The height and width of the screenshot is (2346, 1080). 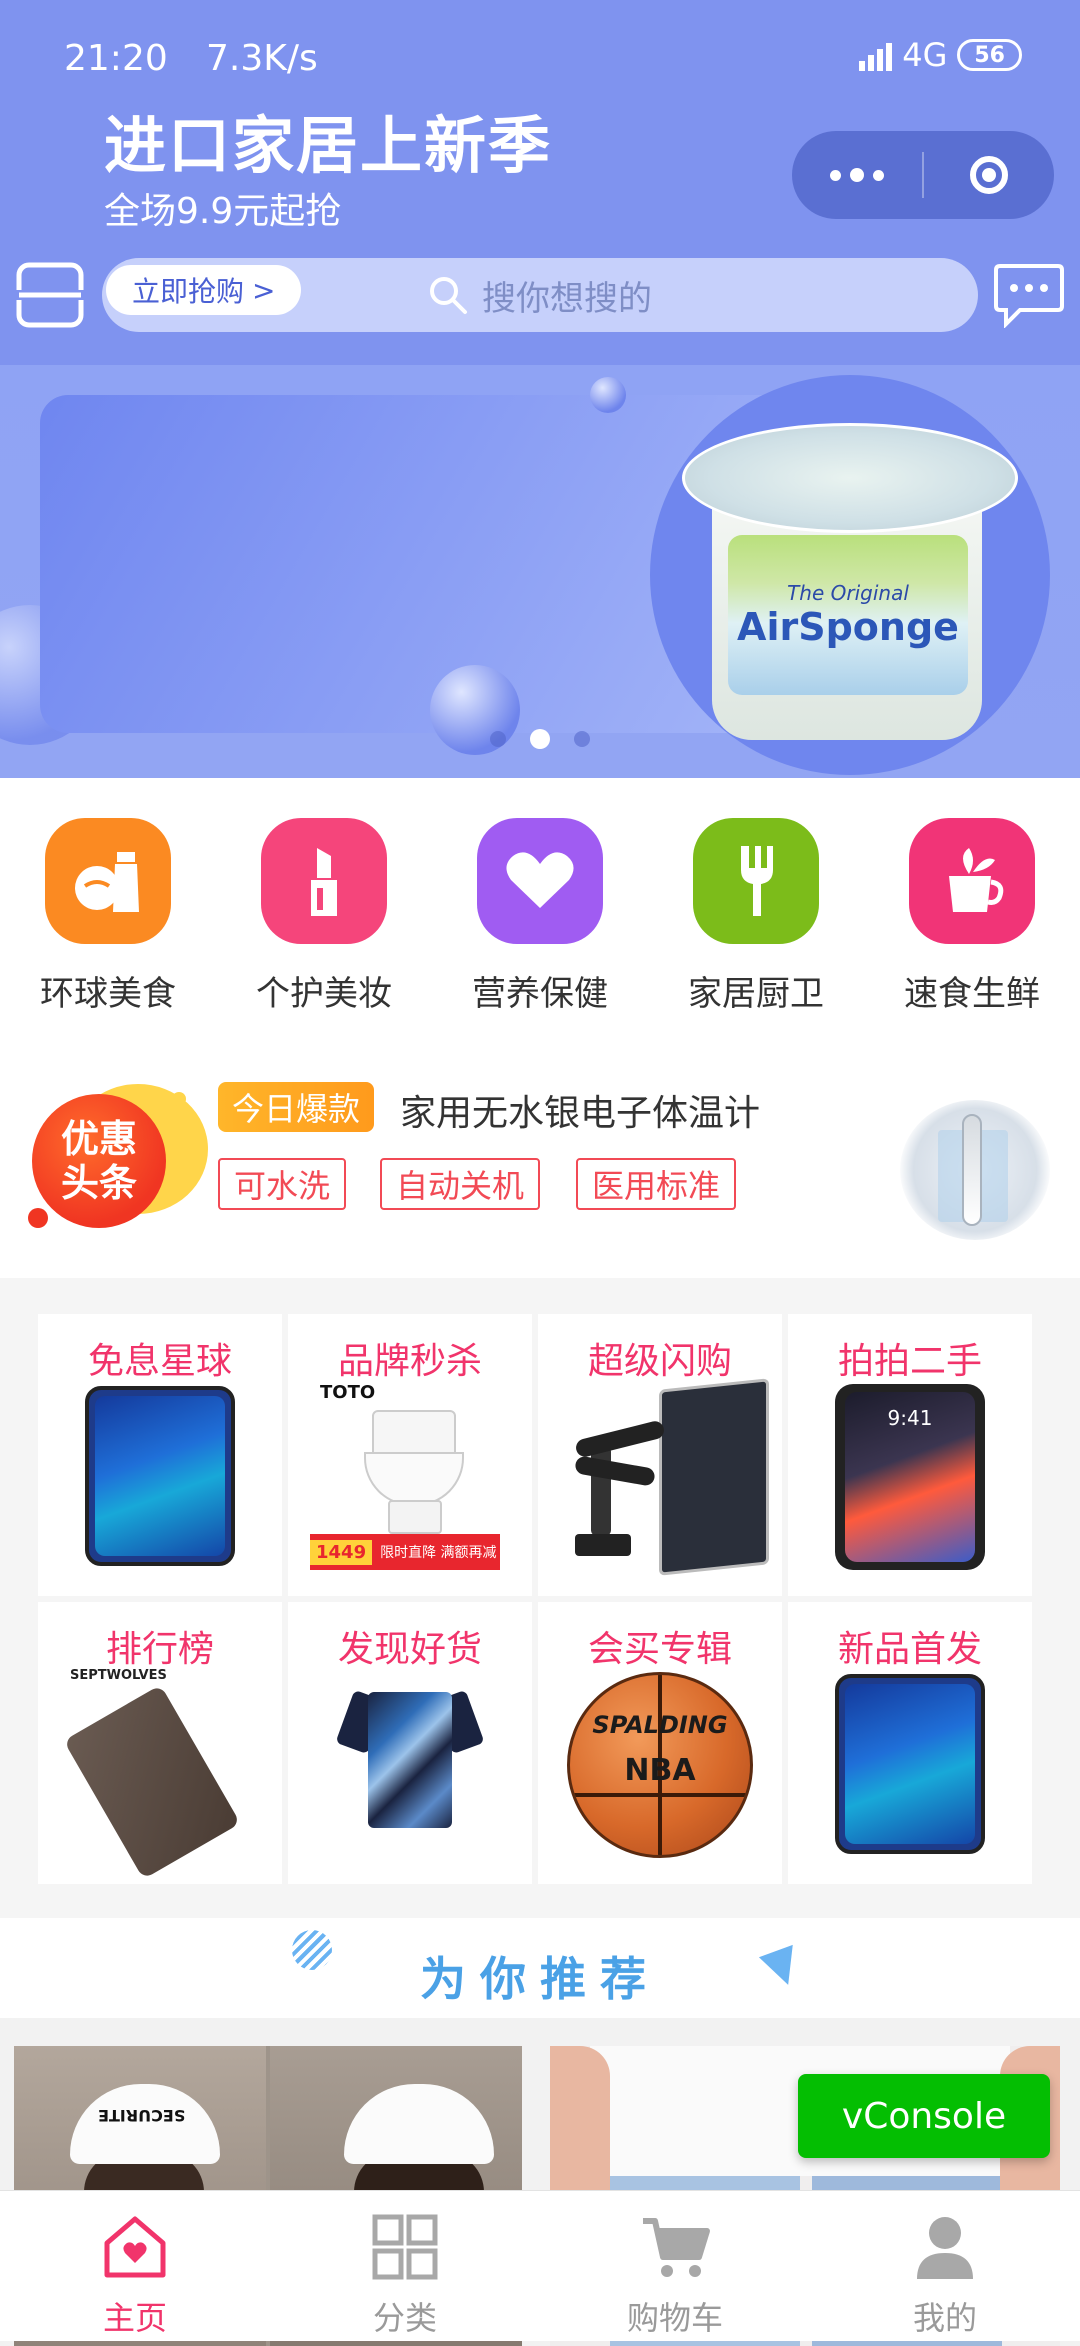 I want to click on product-label-brand: AirSponge, so click(x=848, y=627).